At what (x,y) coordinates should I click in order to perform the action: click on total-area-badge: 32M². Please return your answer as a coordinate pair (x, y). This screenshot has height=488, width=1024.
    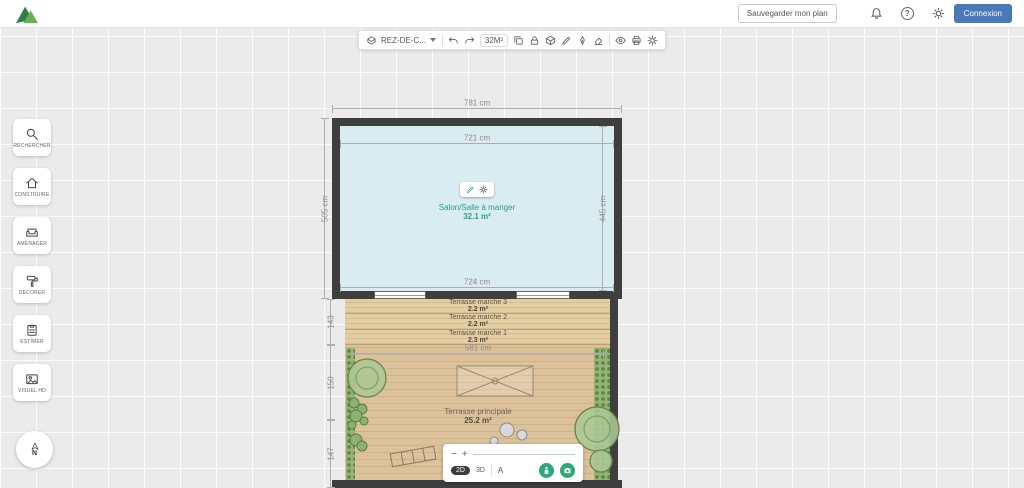
    Looking at the image, I should click on (494, 40).